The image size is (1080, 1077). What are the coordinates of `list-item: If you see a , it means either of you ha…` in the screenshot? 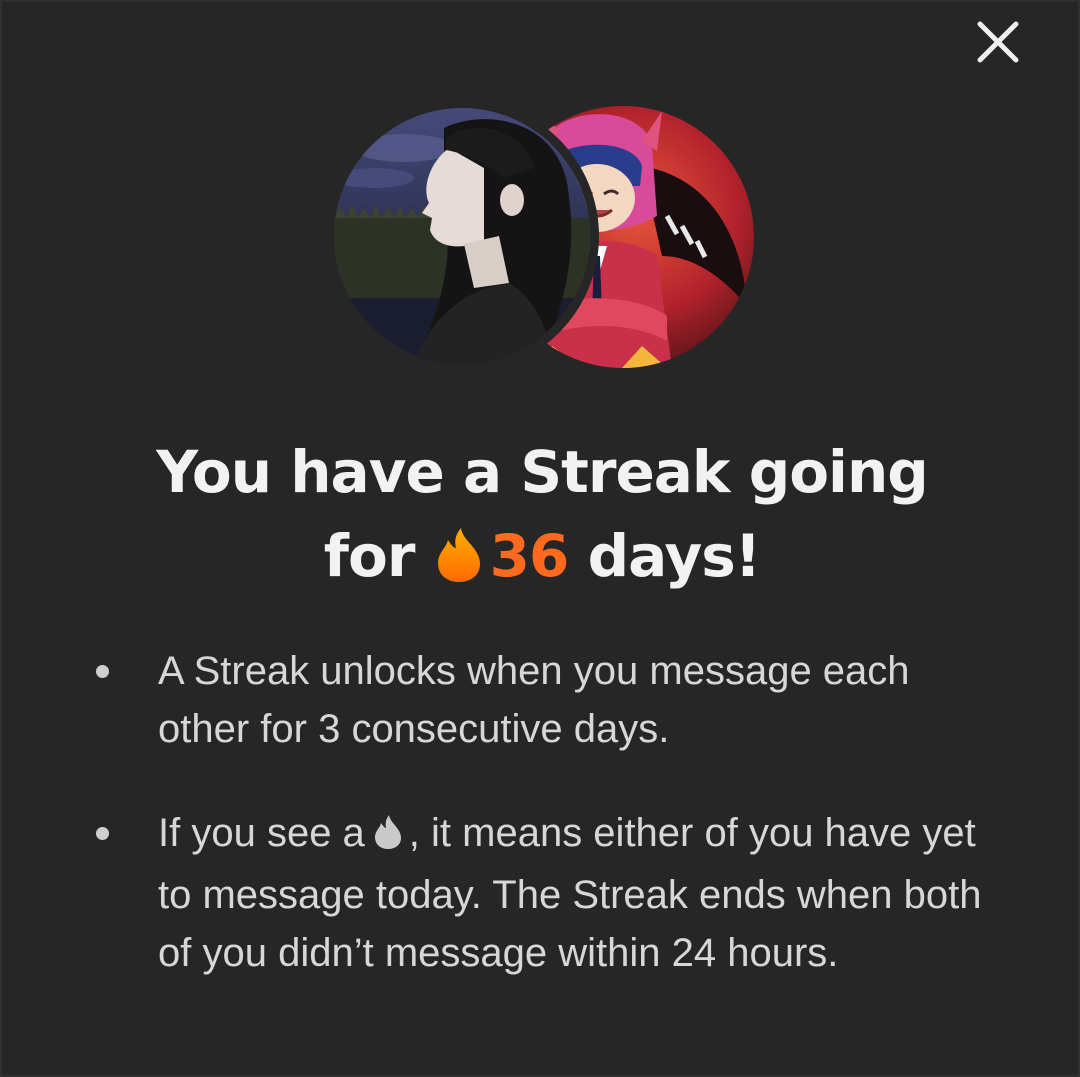 It's located at (542, 893).